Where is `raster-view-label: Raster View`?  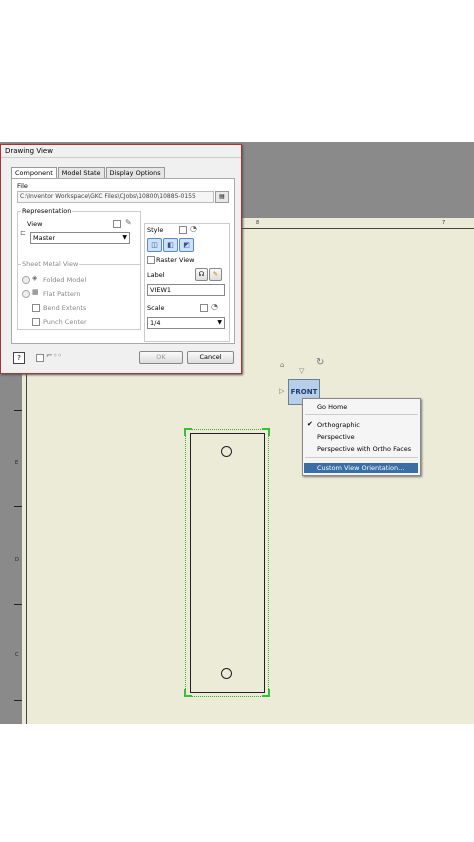
raster-view-label: Raster View is located at coordinates (175, 260).